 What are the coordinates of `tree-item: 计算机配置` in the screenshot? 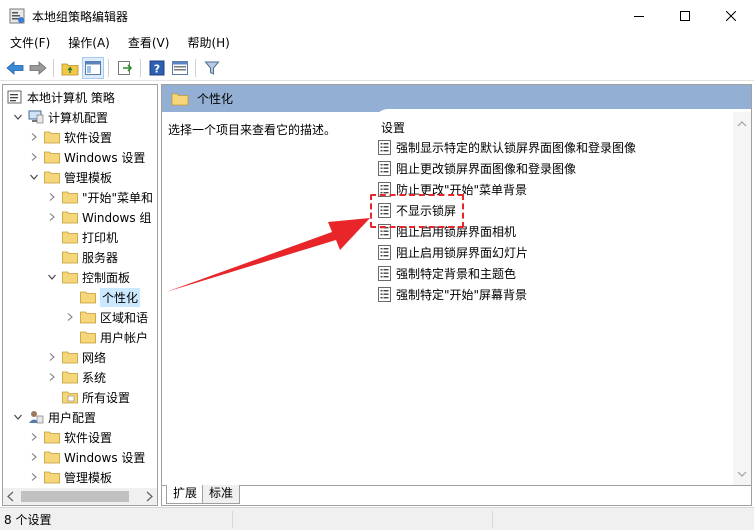 It's located at (60, 117).